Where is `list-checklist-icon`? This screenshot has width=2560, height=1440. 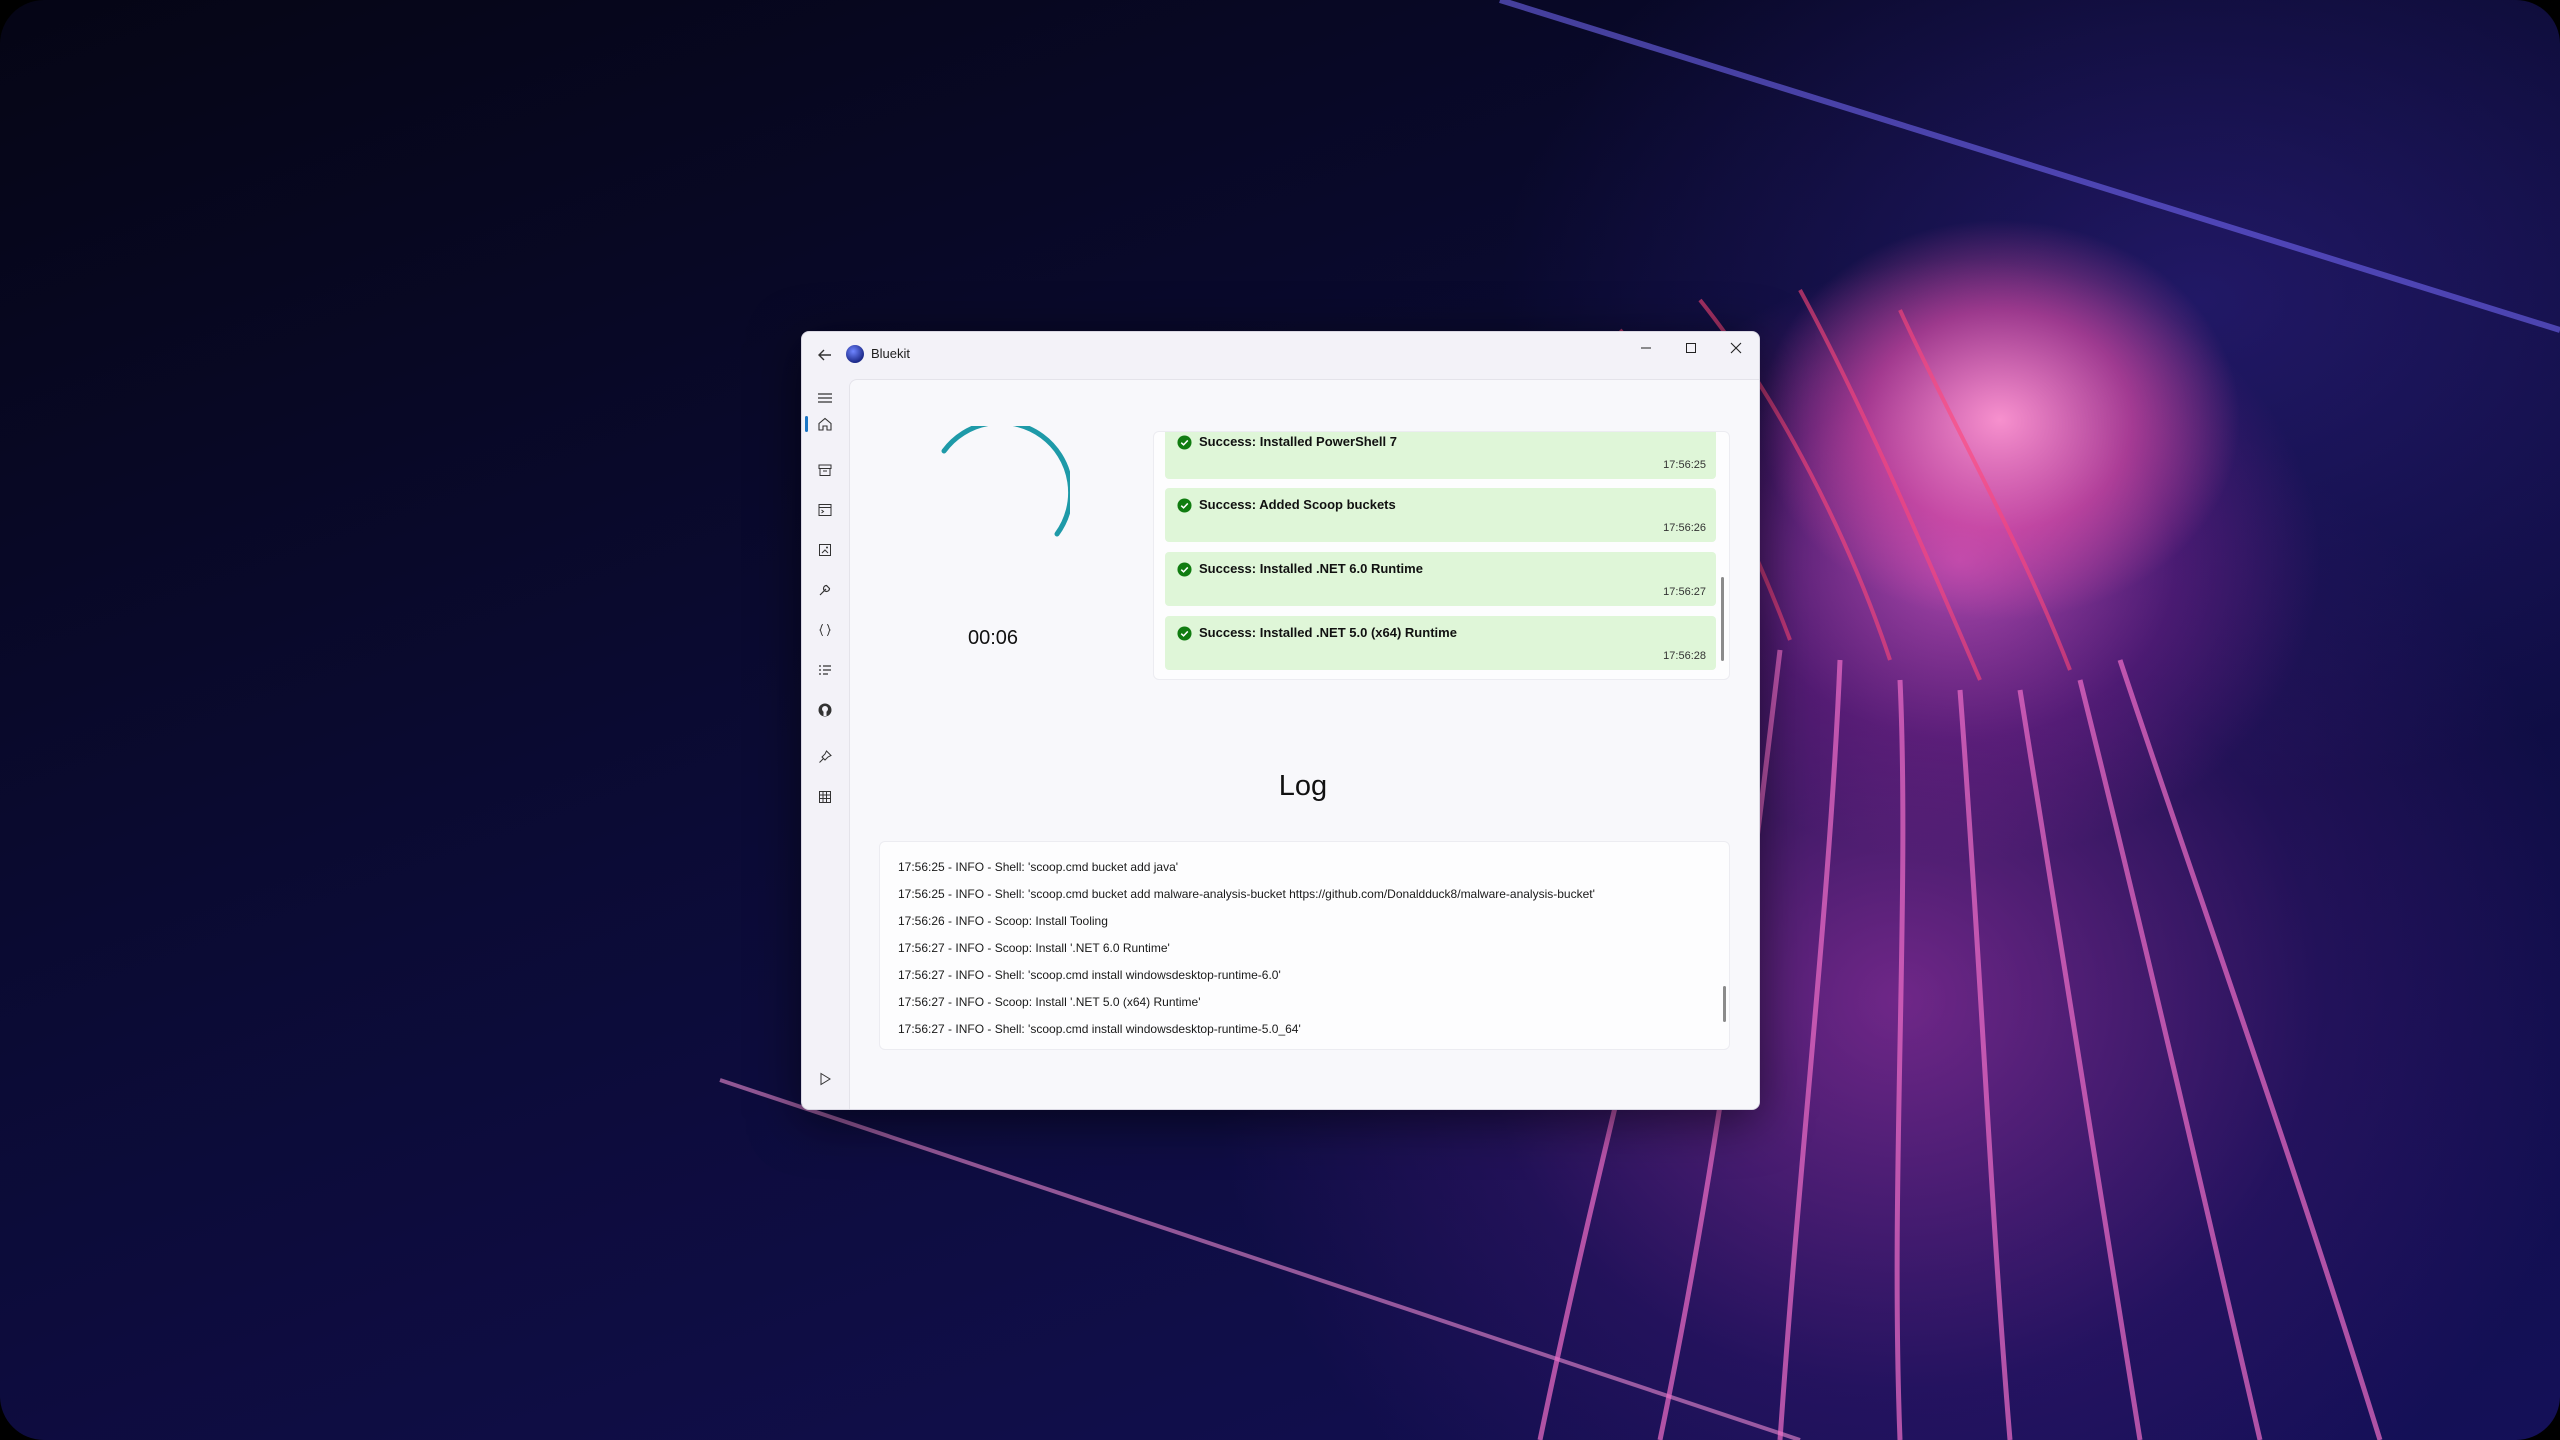 list-checklist-icon is located at coordinates (825, 670).